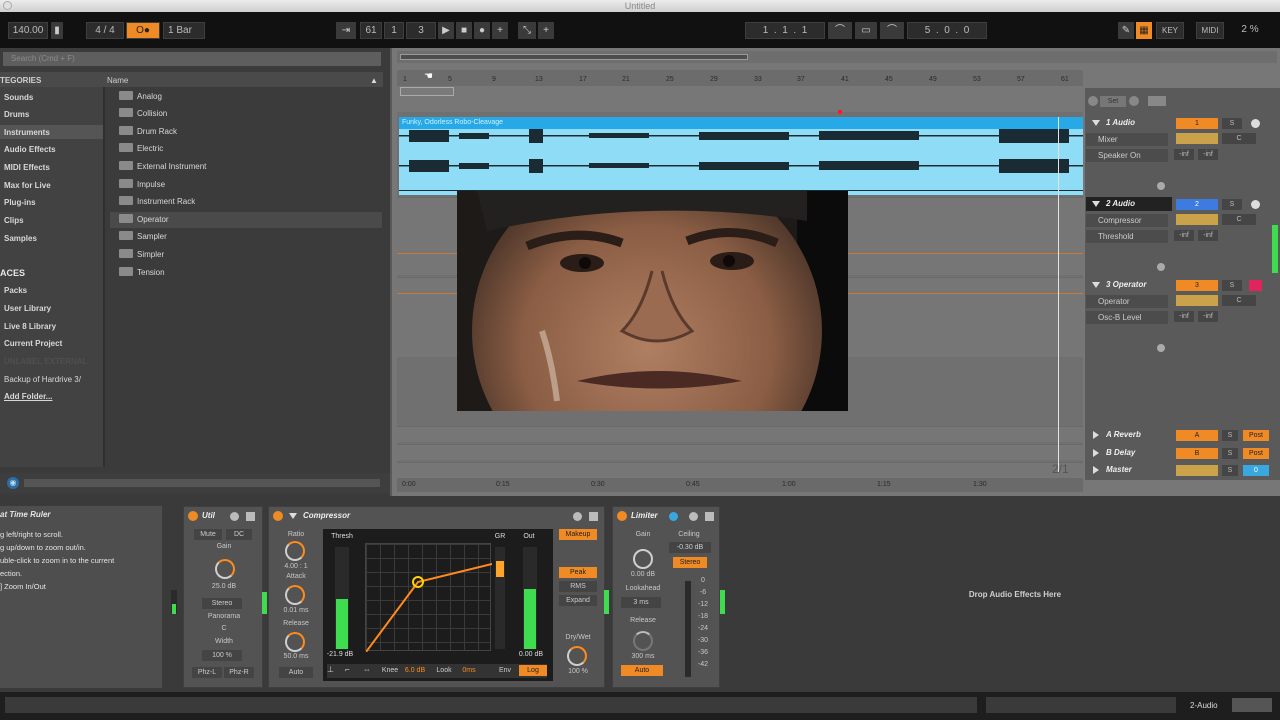 This screenshot has height=720, width=1280. Describe the element at coordinates (1113, 101) in the screenshot. I see `set-button: Set` at that location.